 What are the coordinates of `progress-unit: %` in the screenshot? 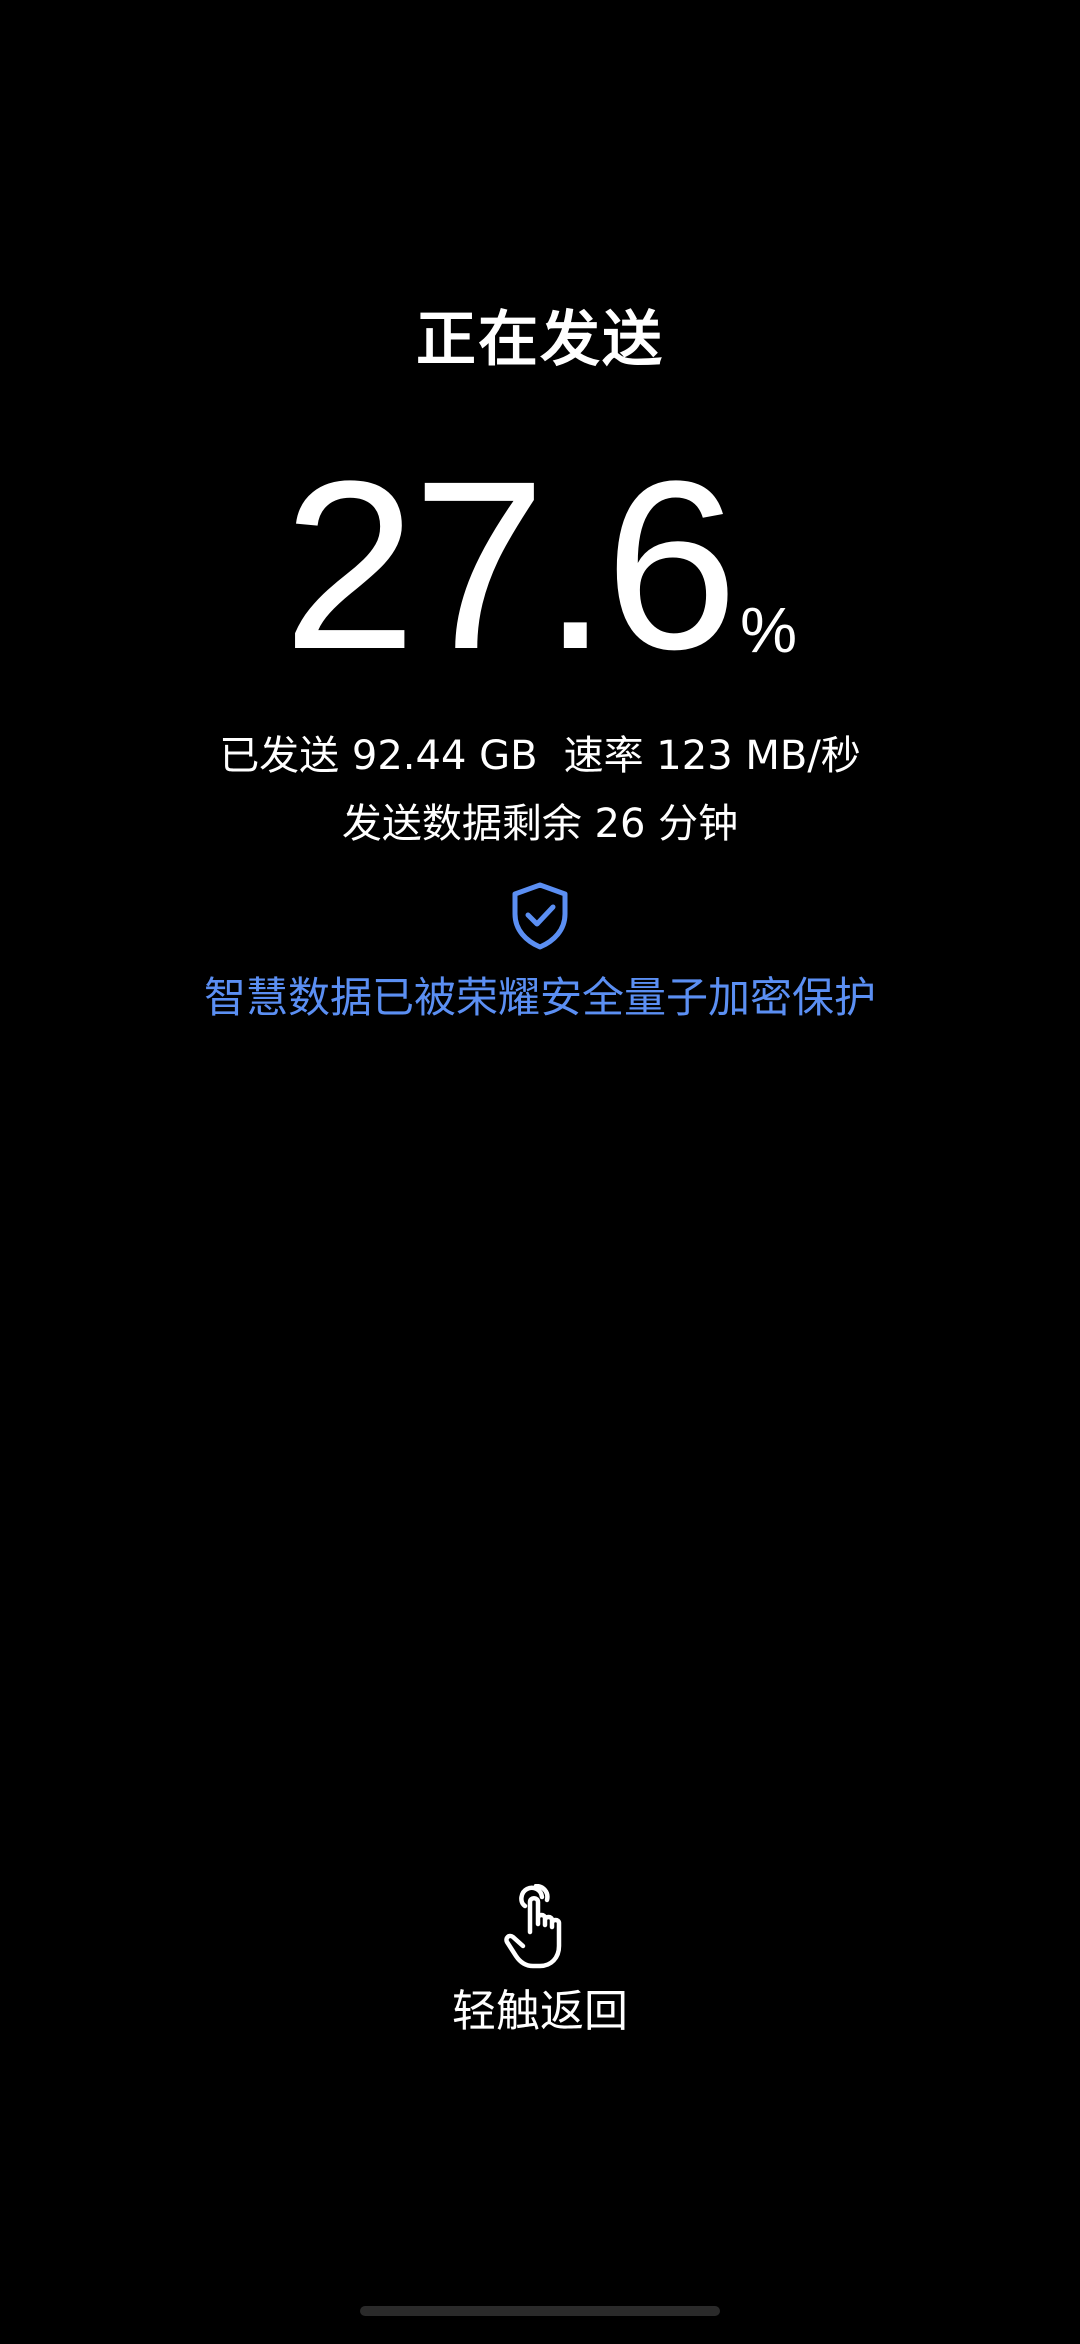 It's located at (768, 630).